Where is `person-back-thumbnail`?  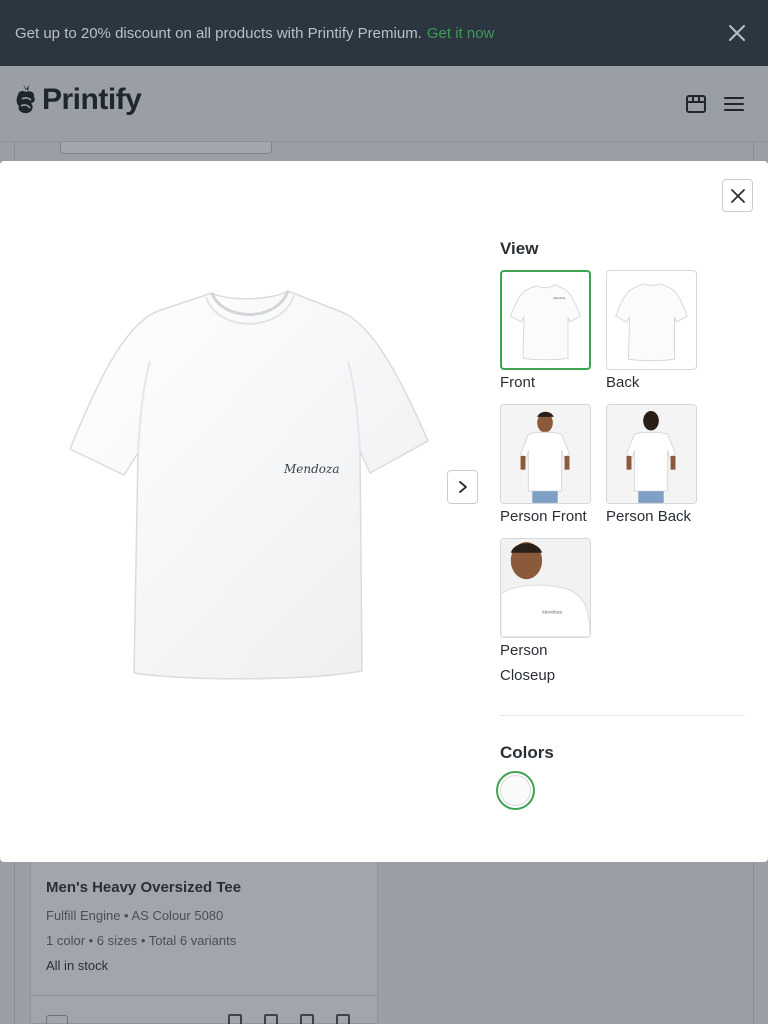 person-back-thumbnail is located at coordinates (651, 454).